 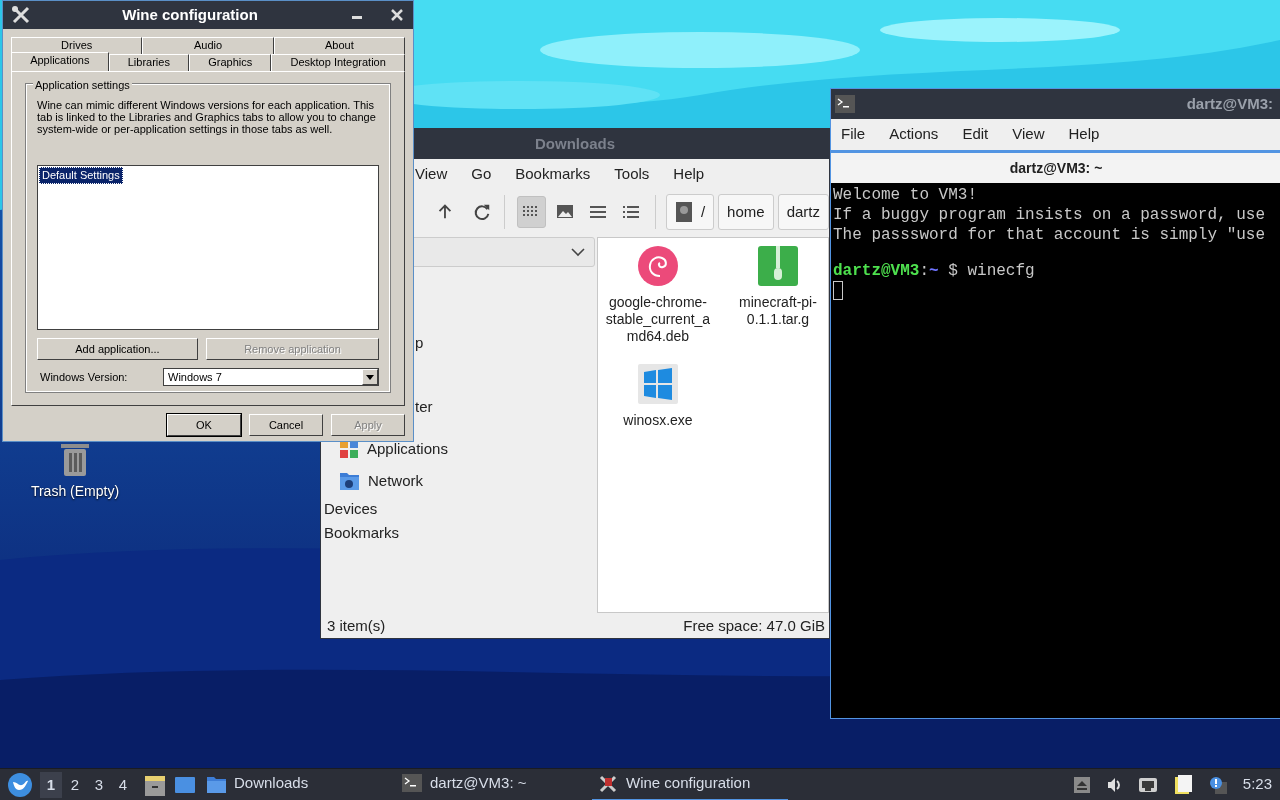 What do you see at coordinates (60, 61) in the screenshot?
I see `tab: Applications` at bounding box center [60, 61].